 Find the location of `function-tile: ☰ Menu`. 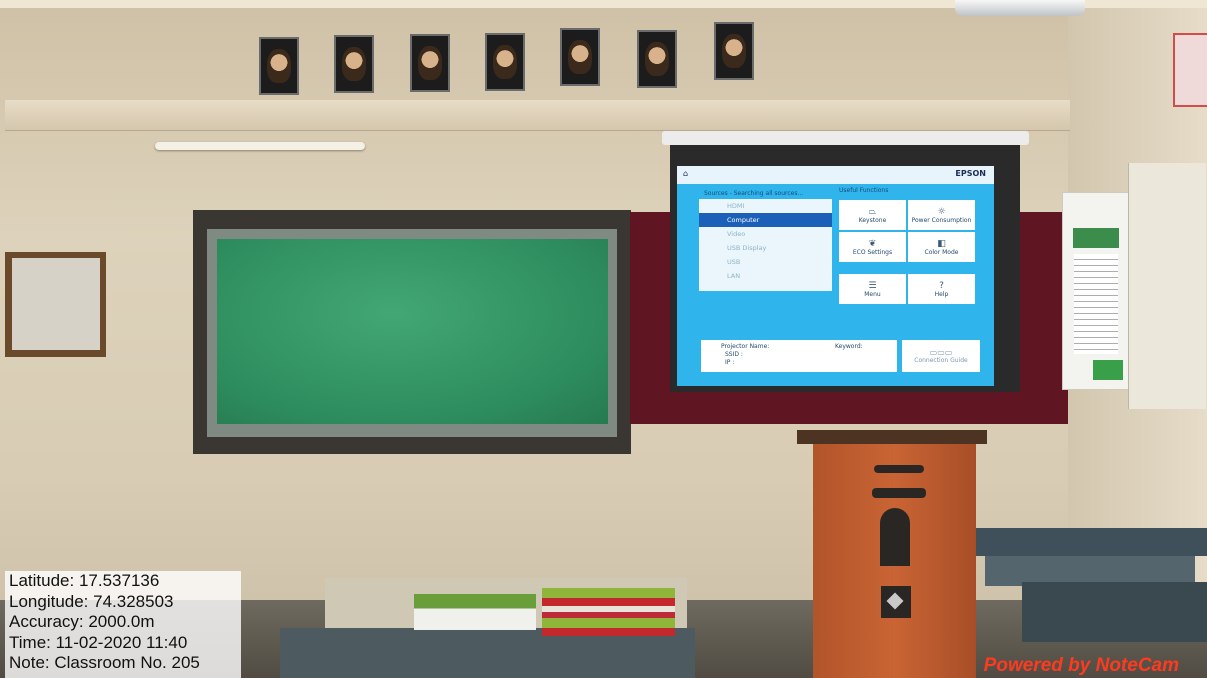

function-tile: ☰ Menu is located at coordinates (872, 289).